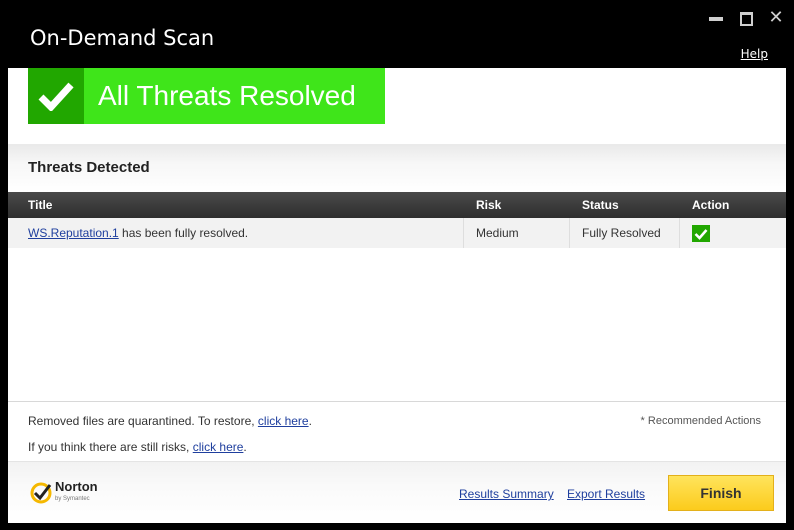 The image size is (794, 530). What do you see at coordinates (89, 167) in the screenshot?
I see `section-title: Threats Detected` at bounding box center [89, 167].